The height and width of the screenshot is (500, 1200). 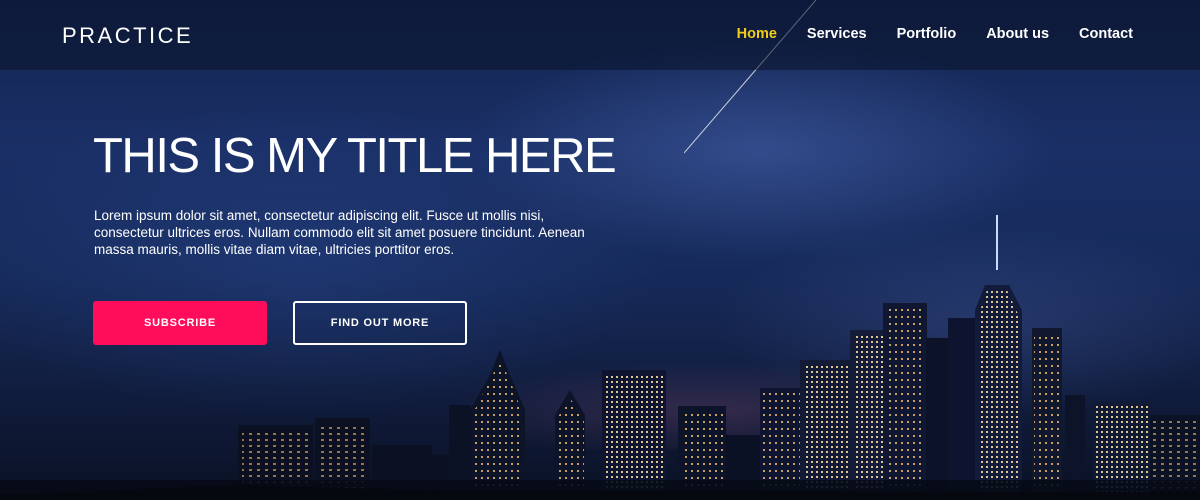 I want to click on nav-item-home: Home, so click(x=757, y=34).